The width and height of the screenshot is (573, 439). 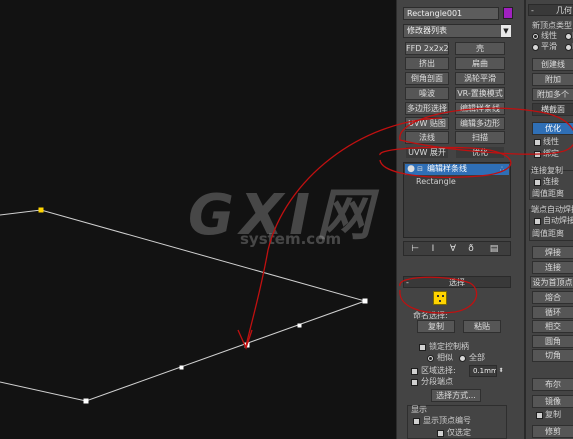 What do you see at coordinates (427, 123) in the screenshot?
I see `modifier-button: UVW 贴图` at bounding box center [427, 123].